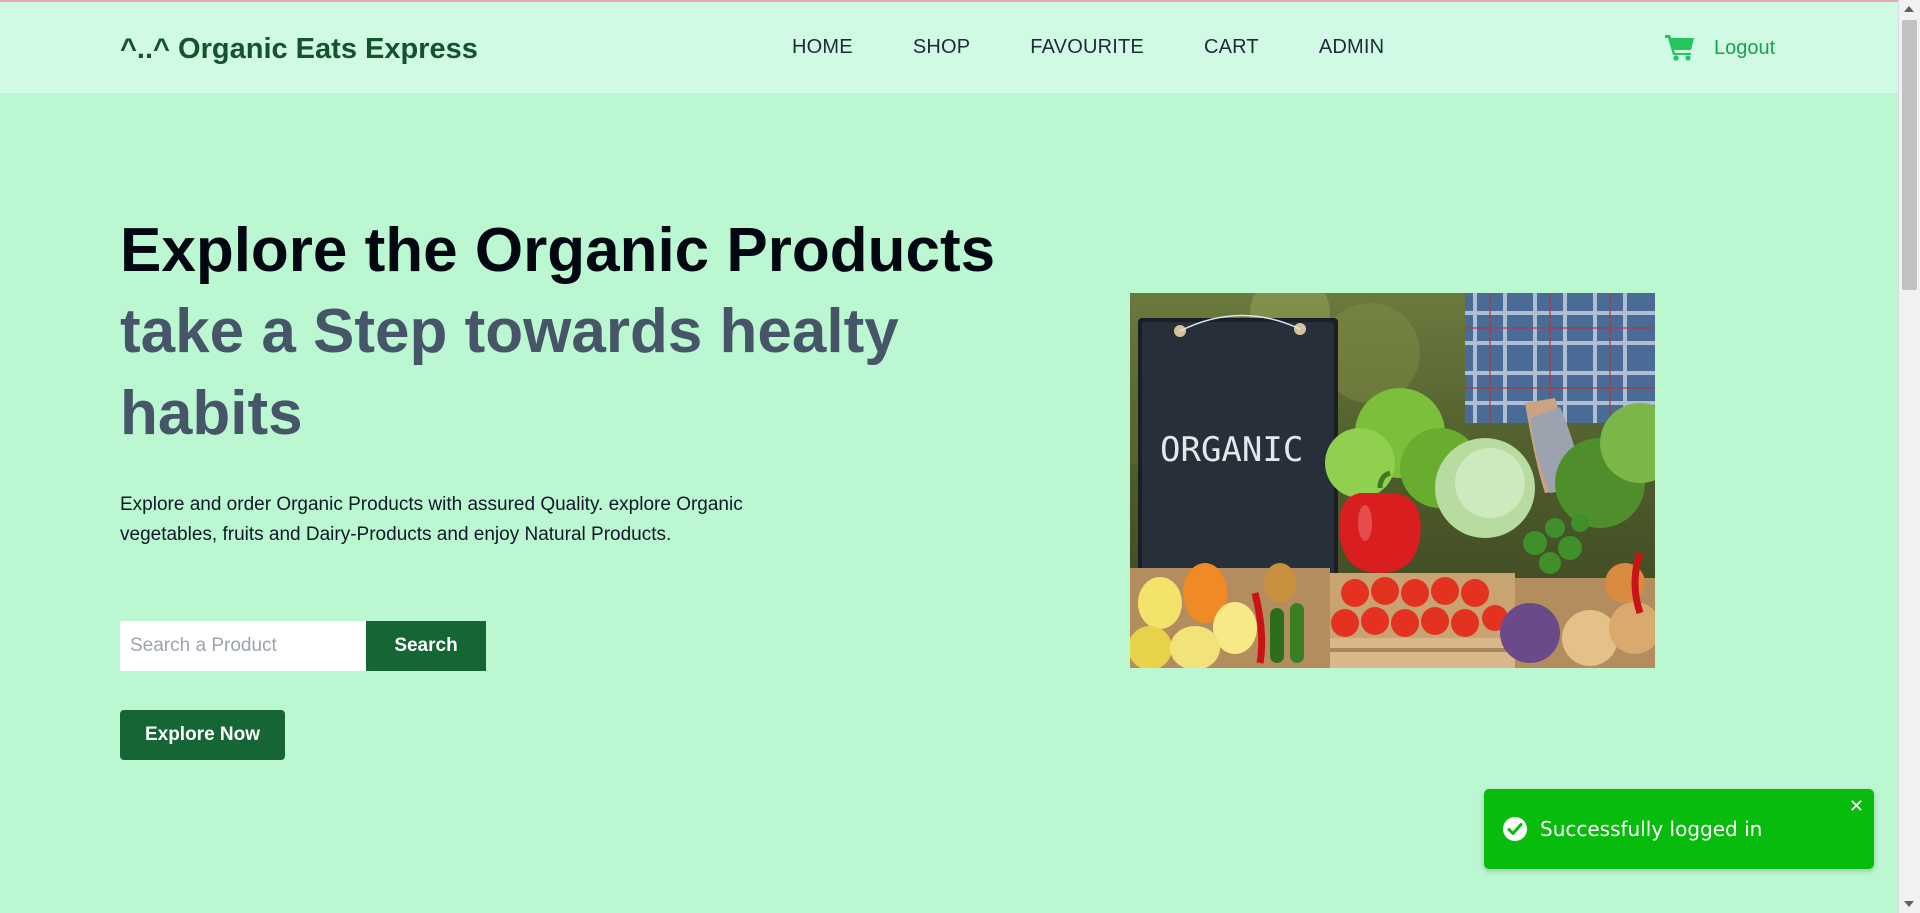 This screenshot has height=913, width=1920. I want to click on page-scrollbar, so click(1909, 456).